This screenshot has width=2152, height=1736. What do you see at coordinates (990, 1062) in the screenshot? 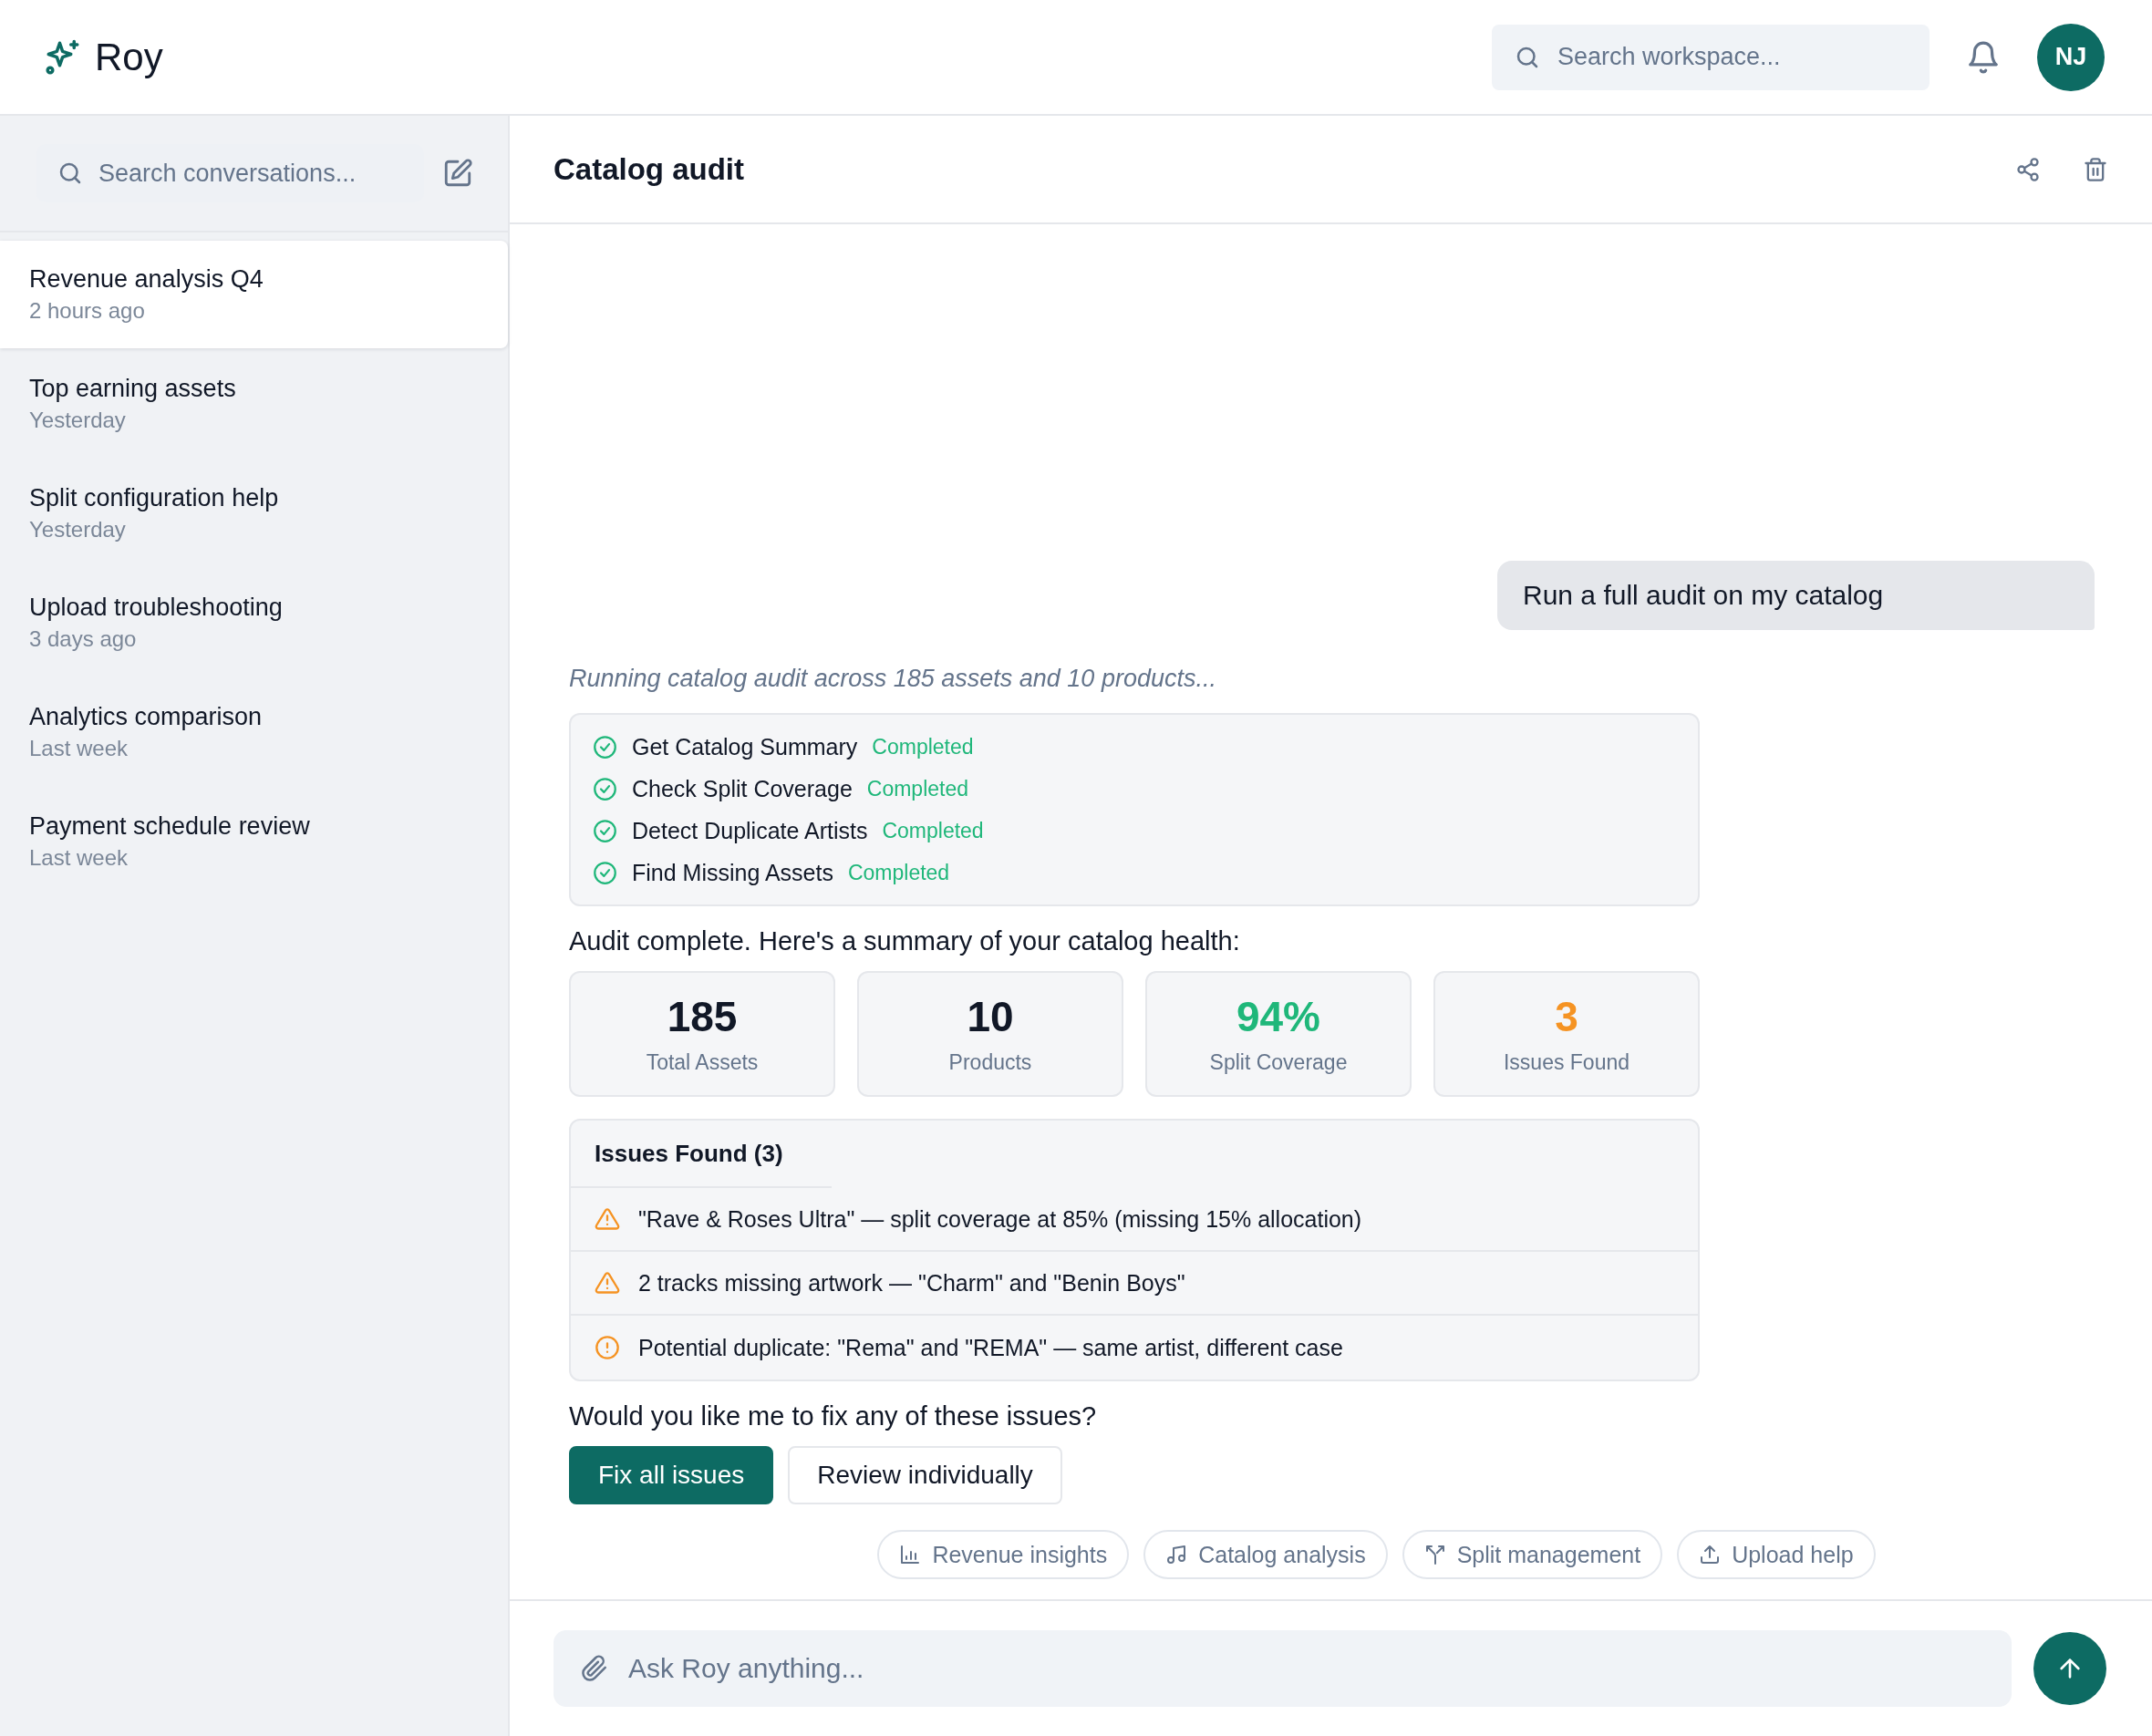
I see `stat-label: Products` at bounding box center [990, 1062].